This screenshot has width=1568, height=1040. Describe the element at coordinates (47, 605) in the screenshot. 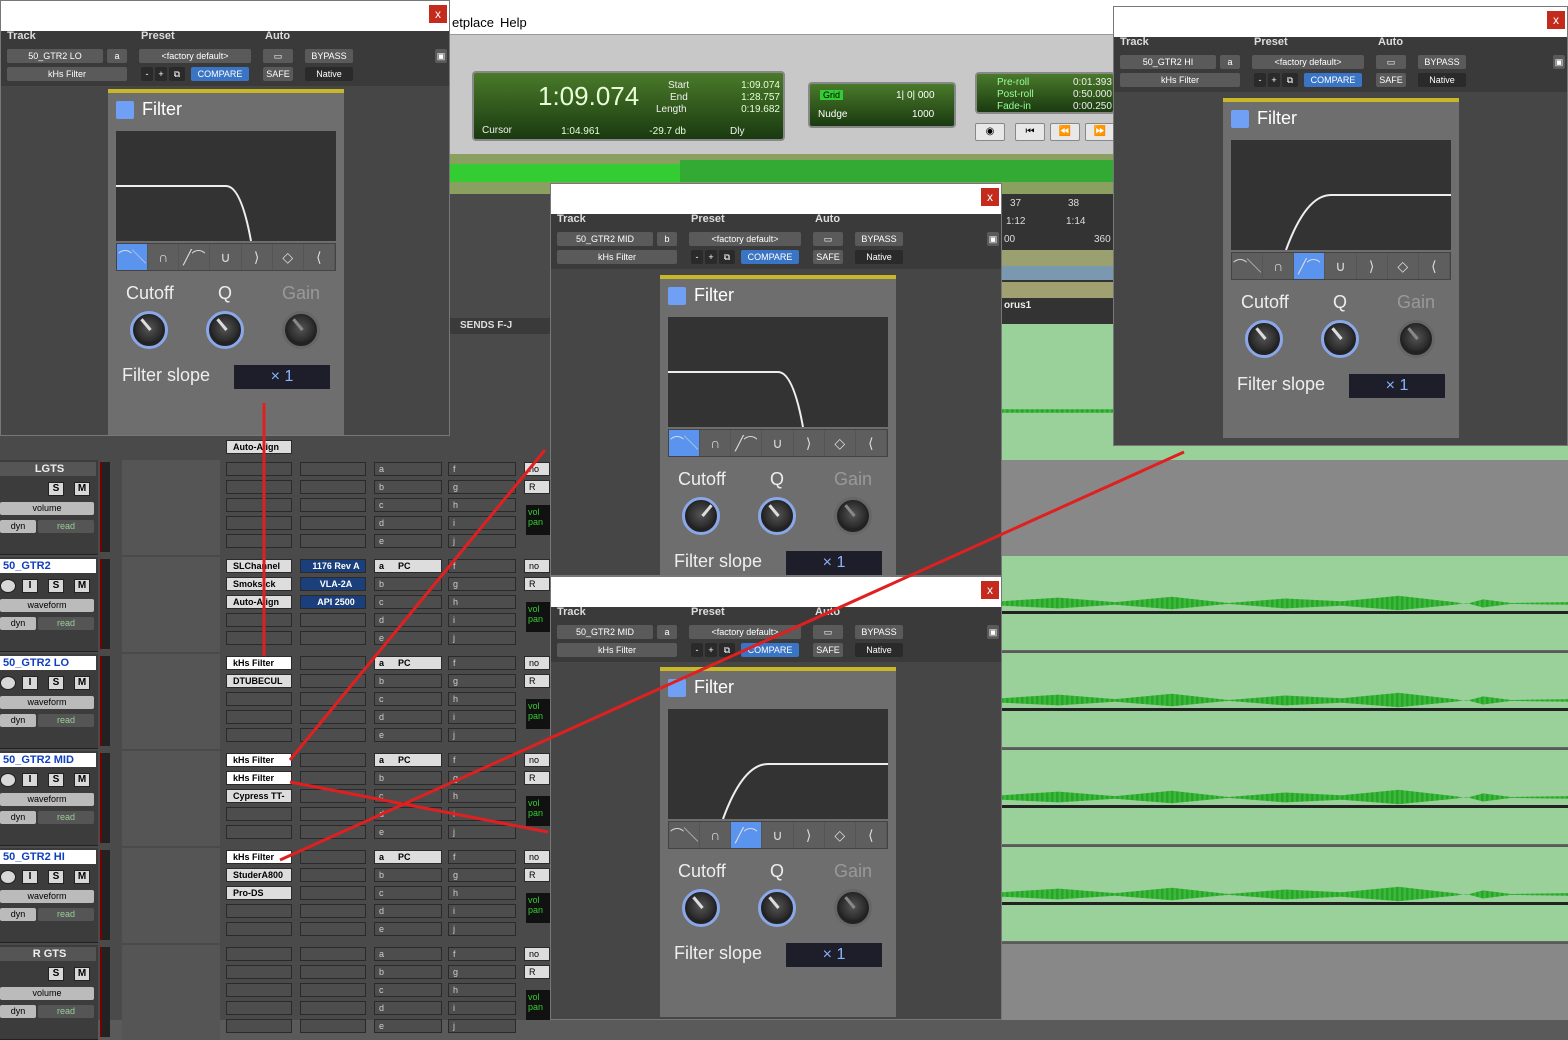

I see `track-view-selector: waveform` at that location.